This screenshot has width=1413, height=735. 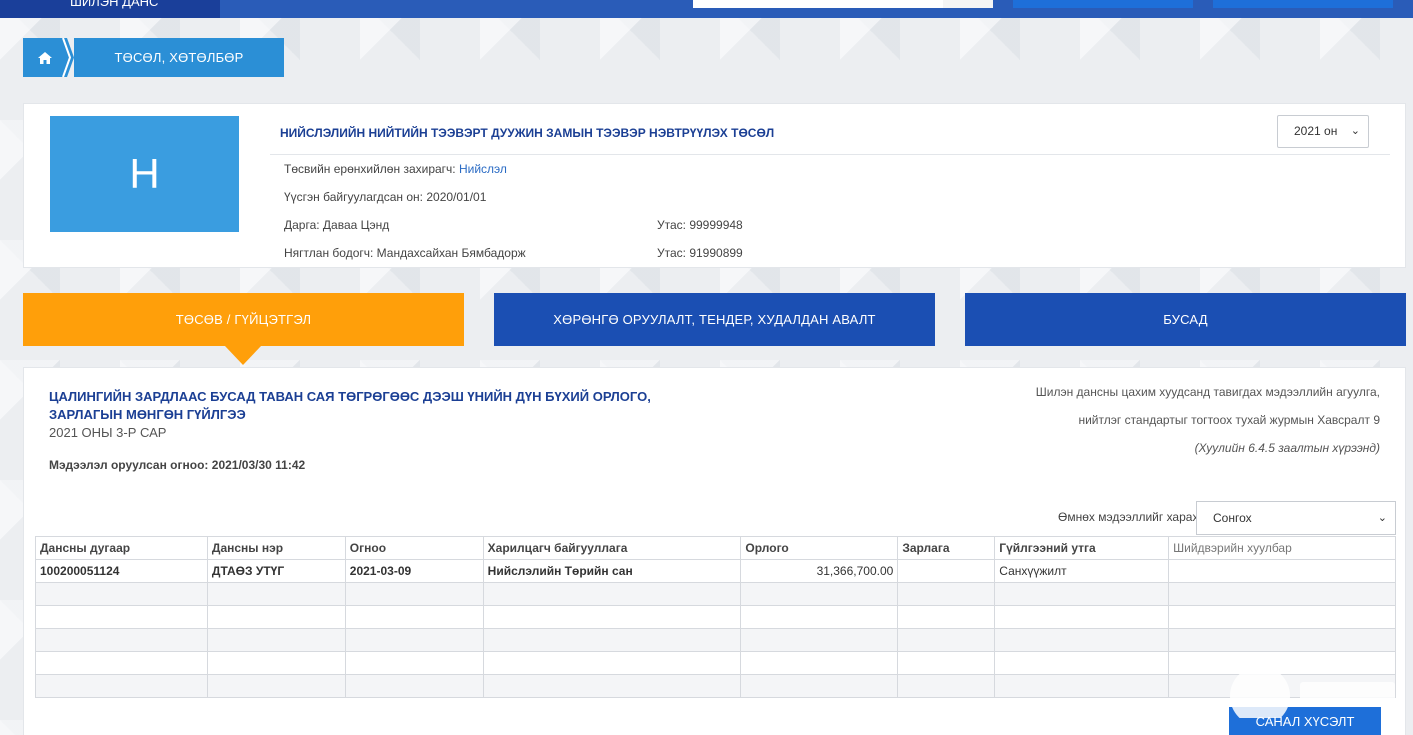 I want to click on previous-info-select-value: Сонгох, so click(x=1232, y=518).